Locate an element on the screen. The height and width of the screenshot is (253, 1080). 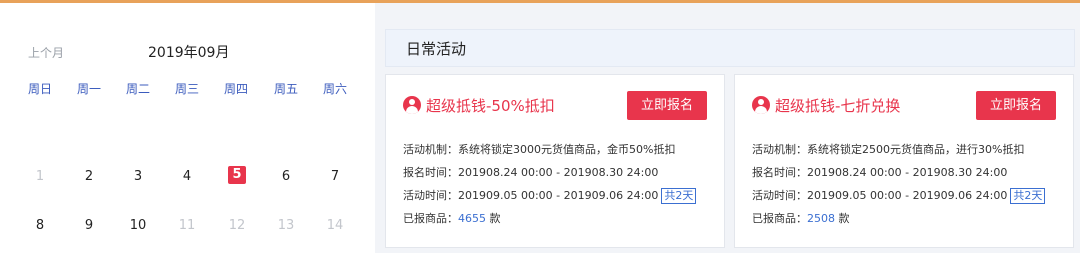
weekday-tue: 周二 is located at coordinates (137, 89).